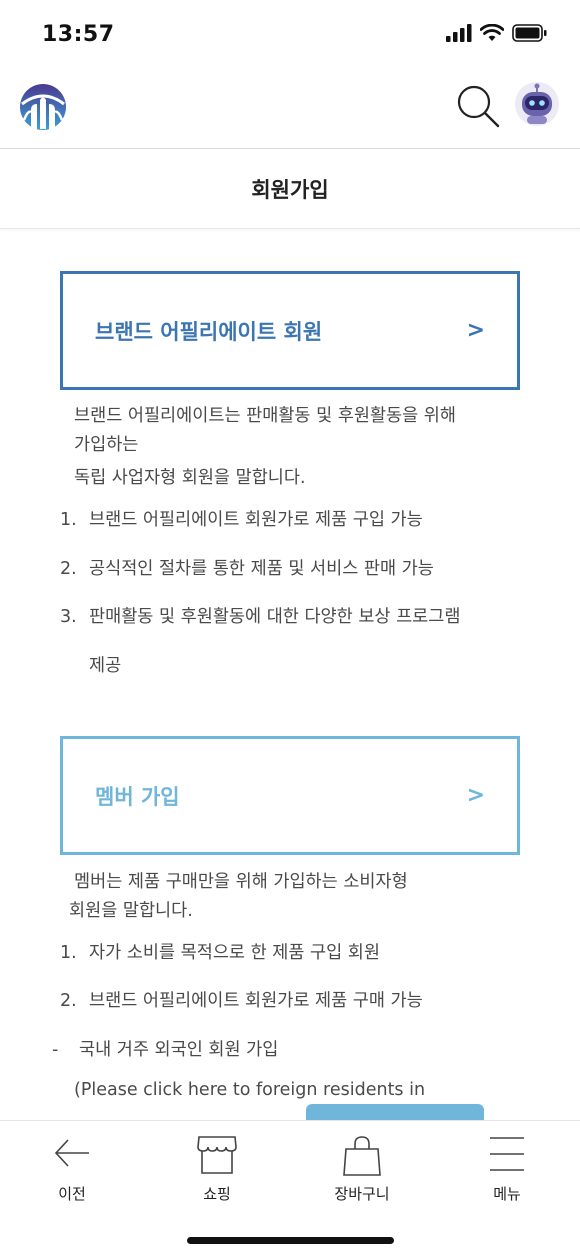  I want to click on status-icons, so click(497, 33).